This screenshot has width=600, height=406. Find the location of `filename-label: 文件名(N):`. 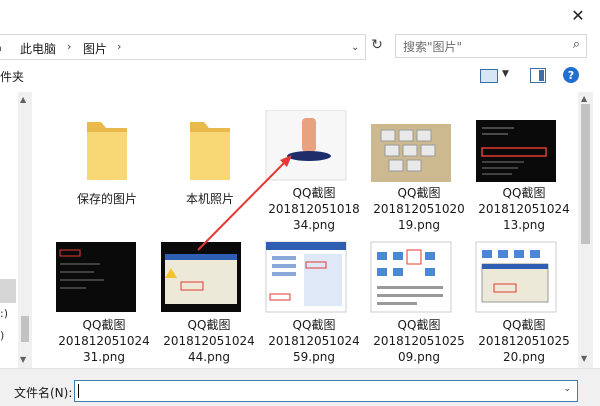

filename-label: 文件名(N): is located at coordinates (43, 393).